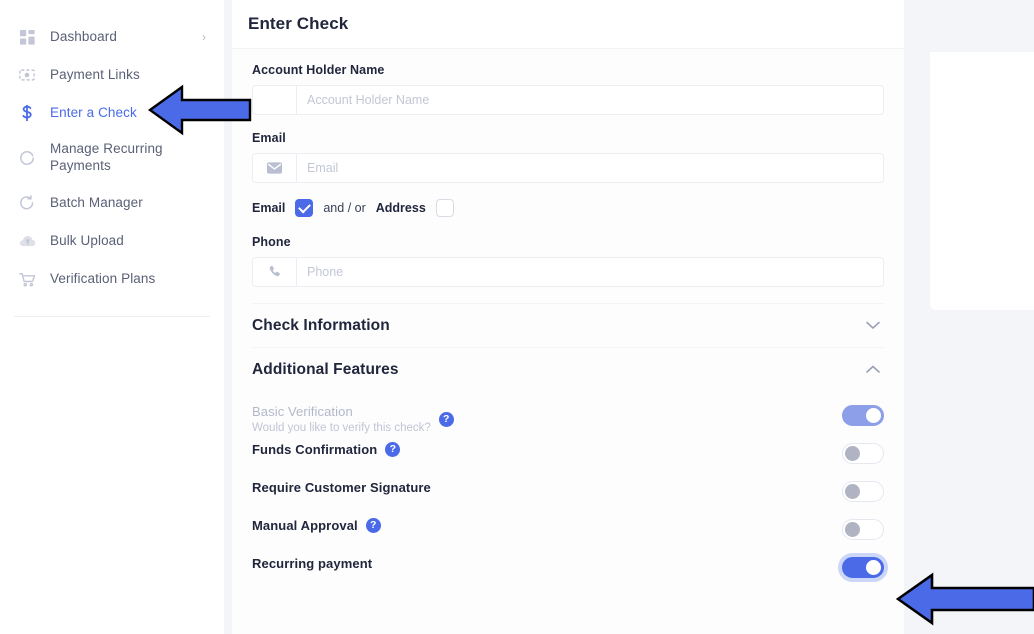 Image resolution: width=1034 pixels, height=634 pixels. Describe the element at coordinates (83, 36) in the screenshot. I see `sidebar-item-label: Dashboard` at that location.